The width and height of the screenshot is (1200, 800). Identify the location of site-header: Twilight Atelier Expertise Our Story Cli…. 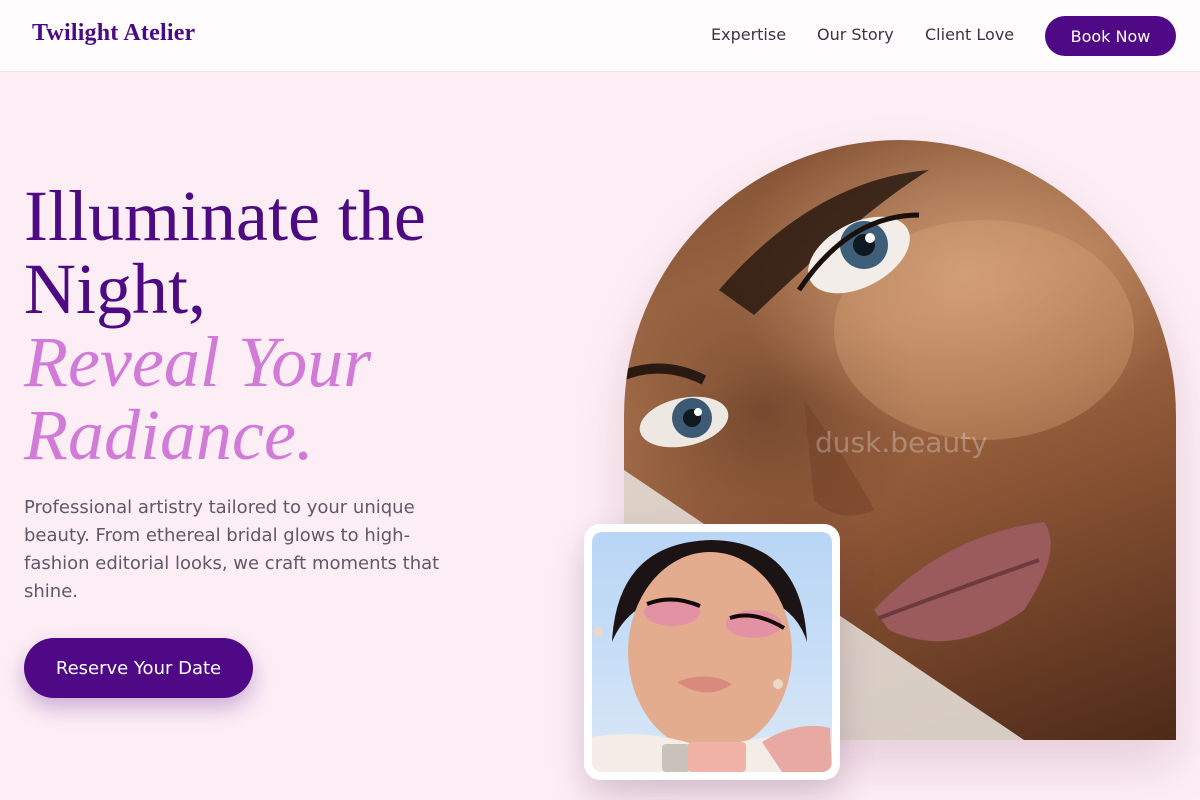
(600, 36).